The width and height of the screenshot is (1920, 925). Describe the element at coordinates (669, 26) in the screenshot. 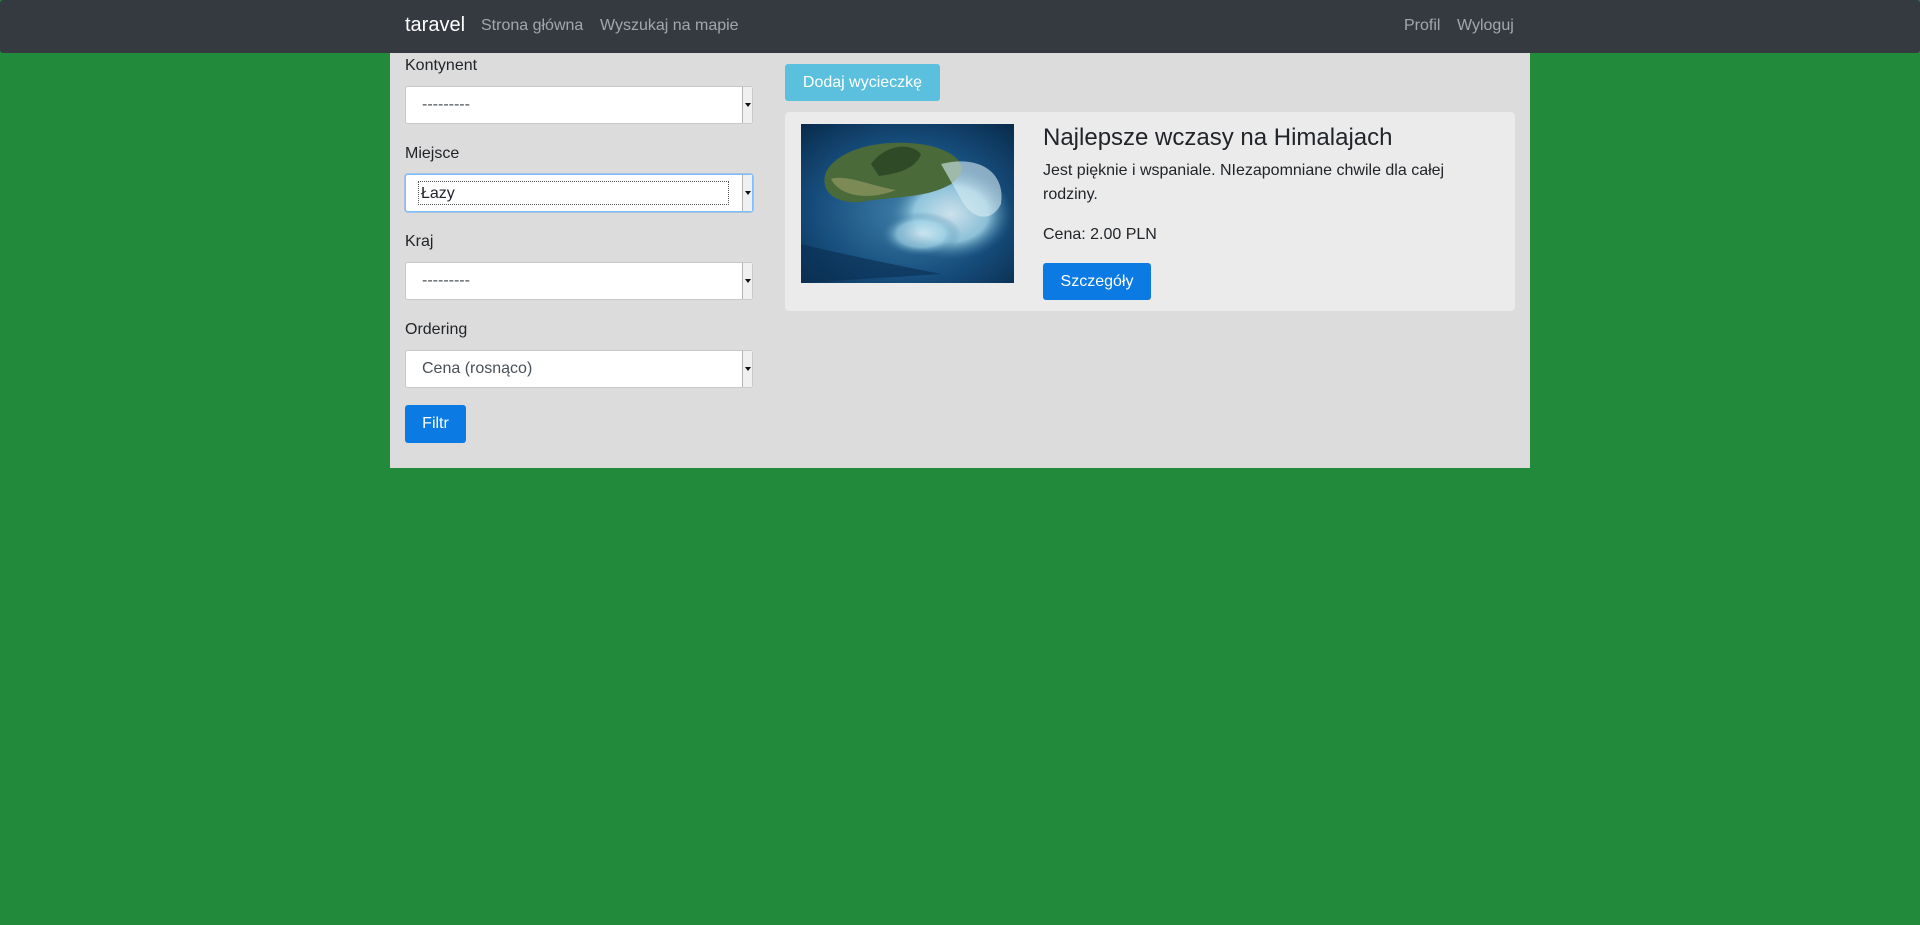

I see `nav-link-map-search: Wyszukaj na mapie` at that location.